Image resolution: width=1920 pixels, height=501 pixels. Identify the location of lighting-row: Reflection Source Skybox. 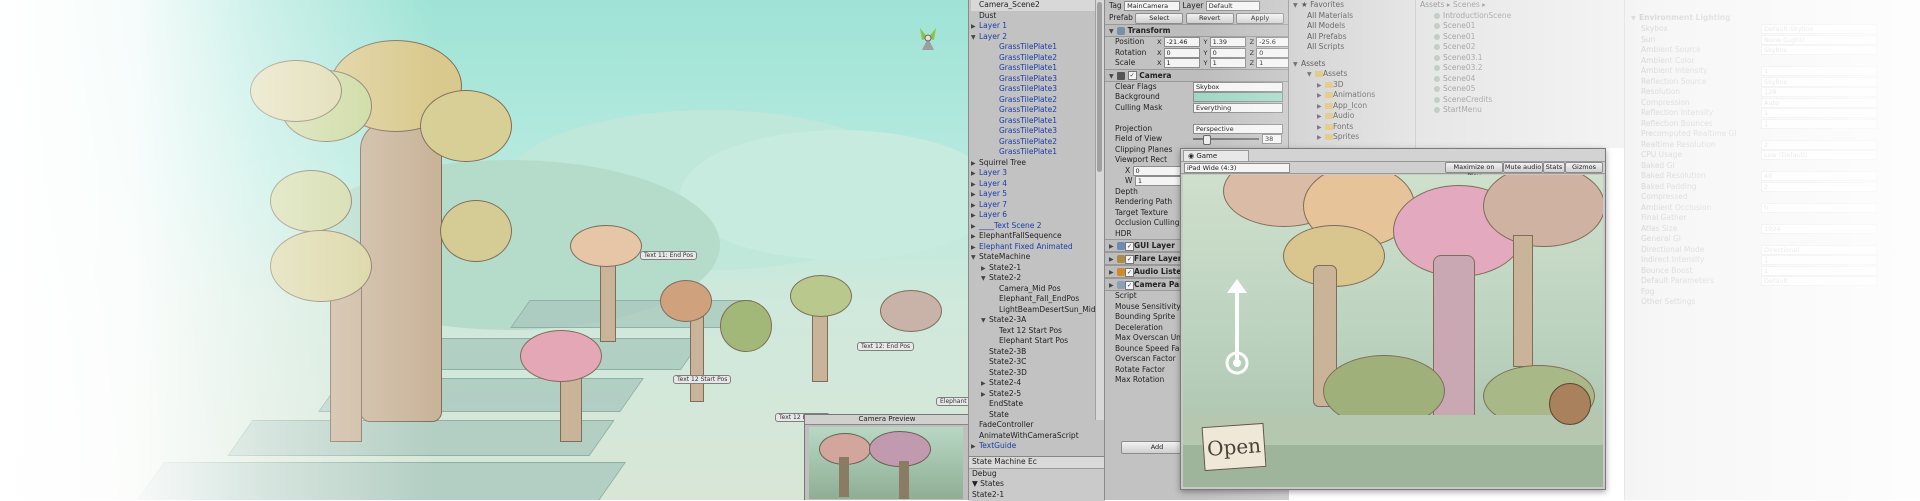
(1780, 82).